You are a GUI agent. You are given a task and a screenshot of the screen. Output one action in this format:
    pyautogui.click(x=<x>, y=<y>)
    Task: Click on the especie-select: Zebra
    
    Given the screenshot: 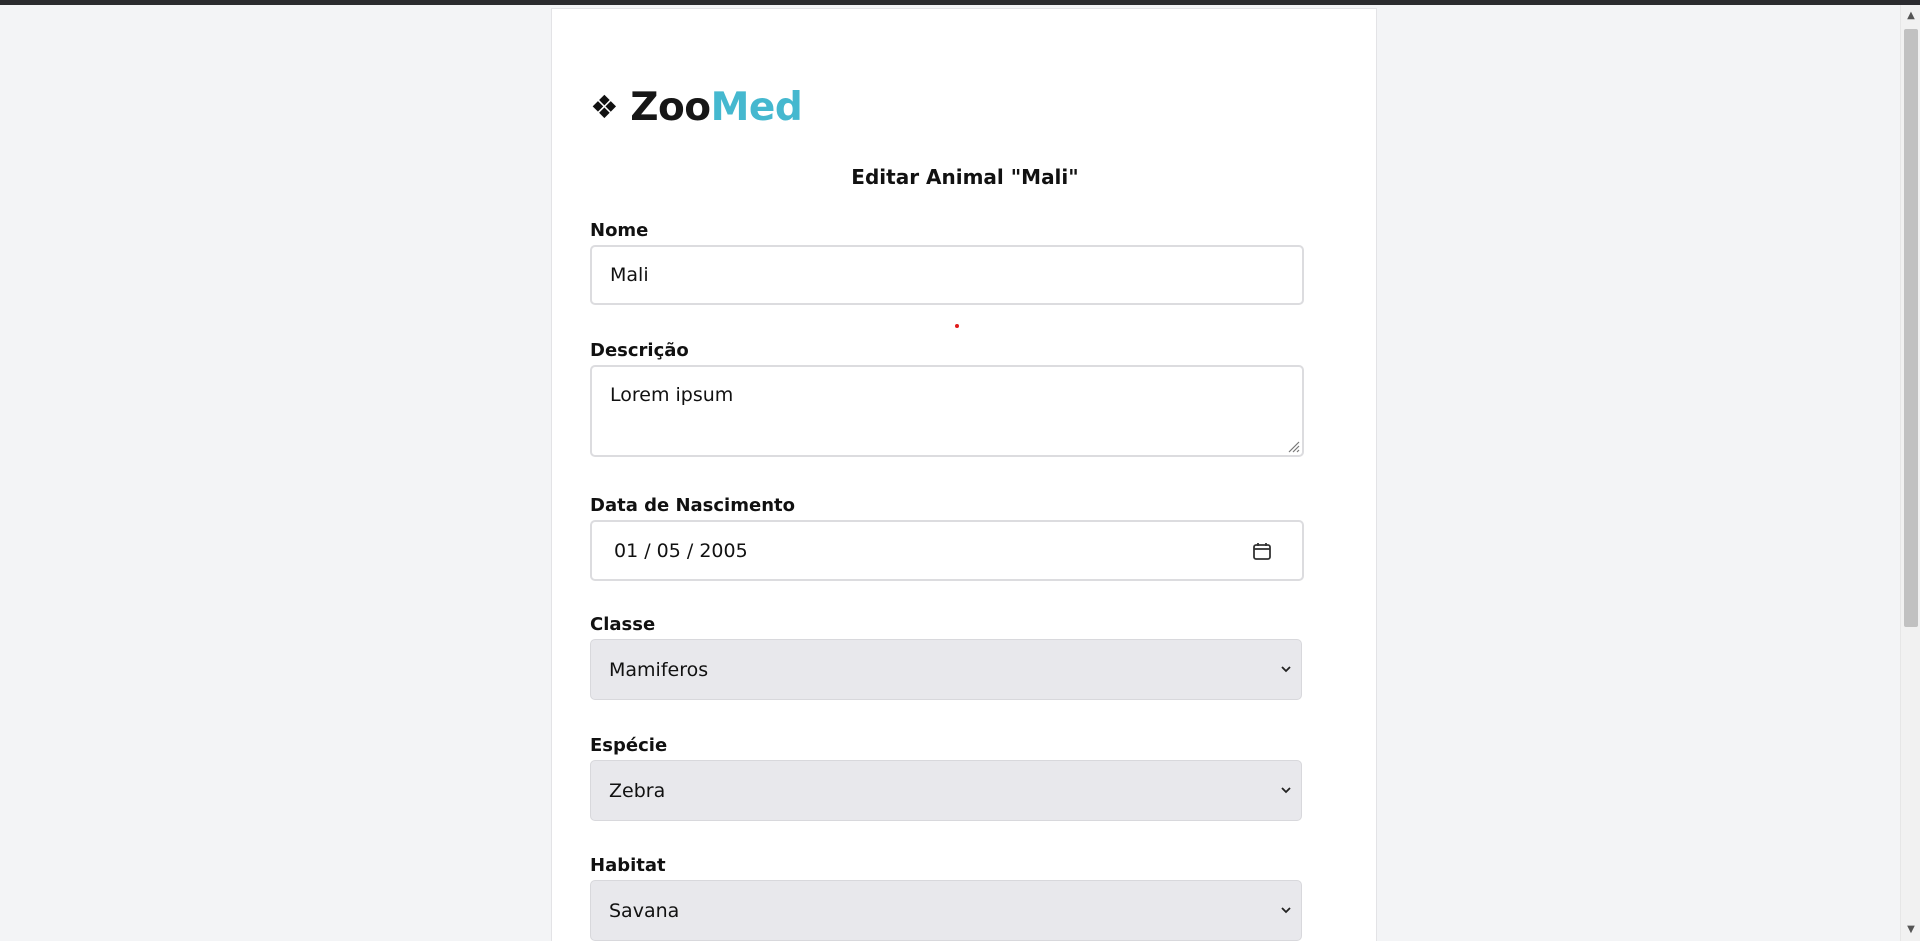 What is the action you would take?
    pyautogui.click(x=946, y=790)
    